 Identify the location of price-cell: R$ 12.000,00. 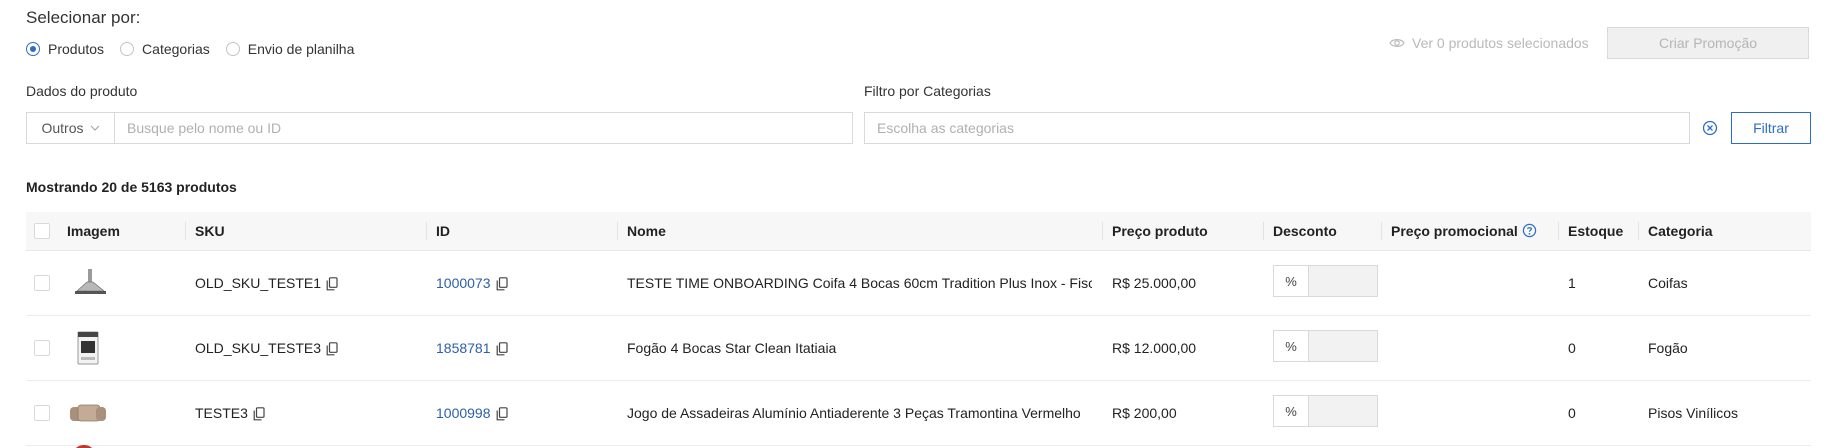
(1154, 348).